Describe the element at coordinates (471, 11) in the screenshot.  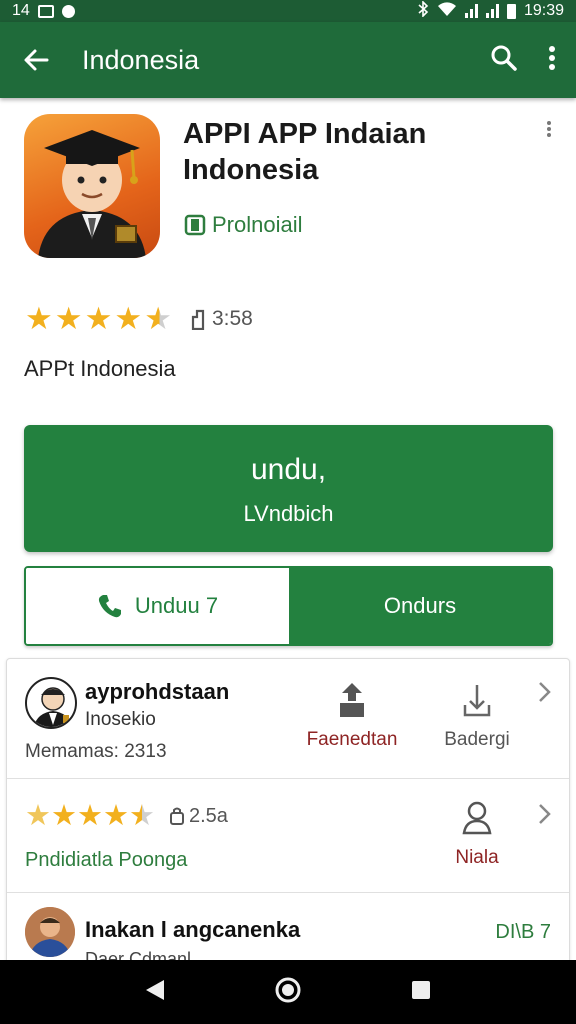
I see `signal-icon` at that location.